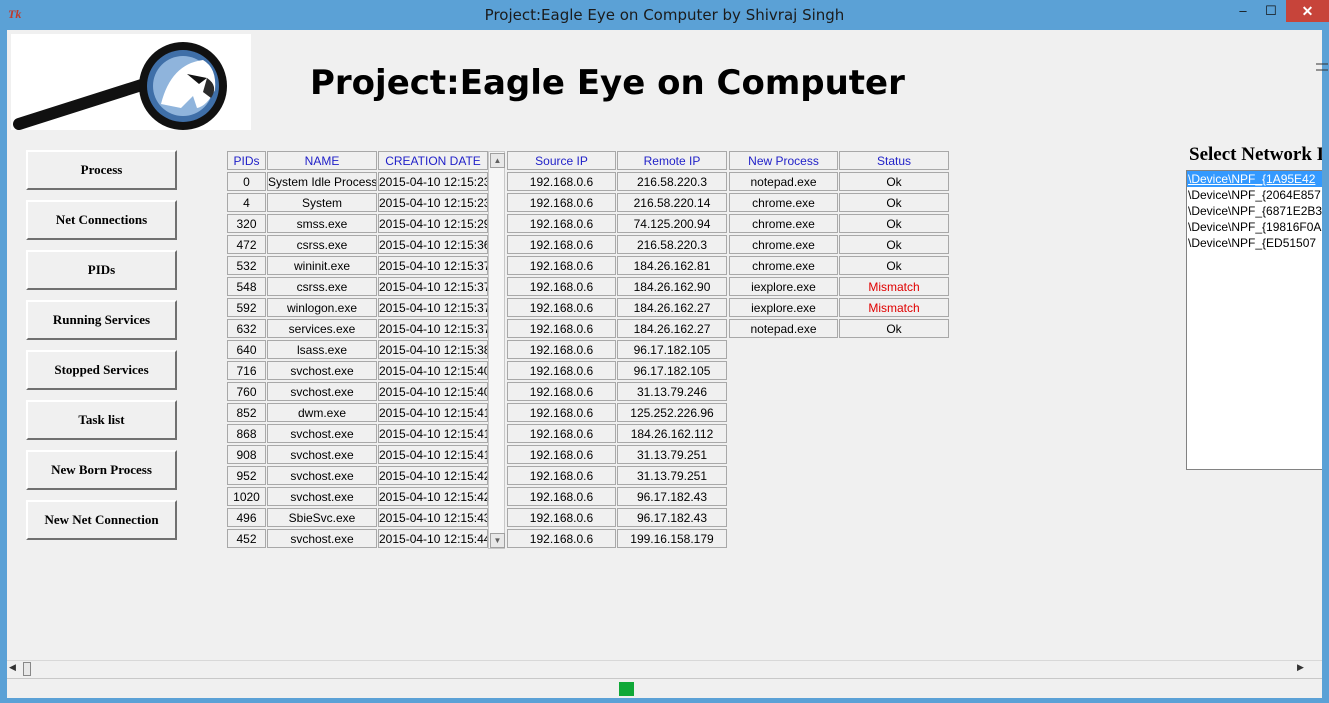 The image size is (1329, 703). Describe the element at coordinates (672, 412) in the screenshot. I see `cell-remote: 125.252.226.96` at that location.